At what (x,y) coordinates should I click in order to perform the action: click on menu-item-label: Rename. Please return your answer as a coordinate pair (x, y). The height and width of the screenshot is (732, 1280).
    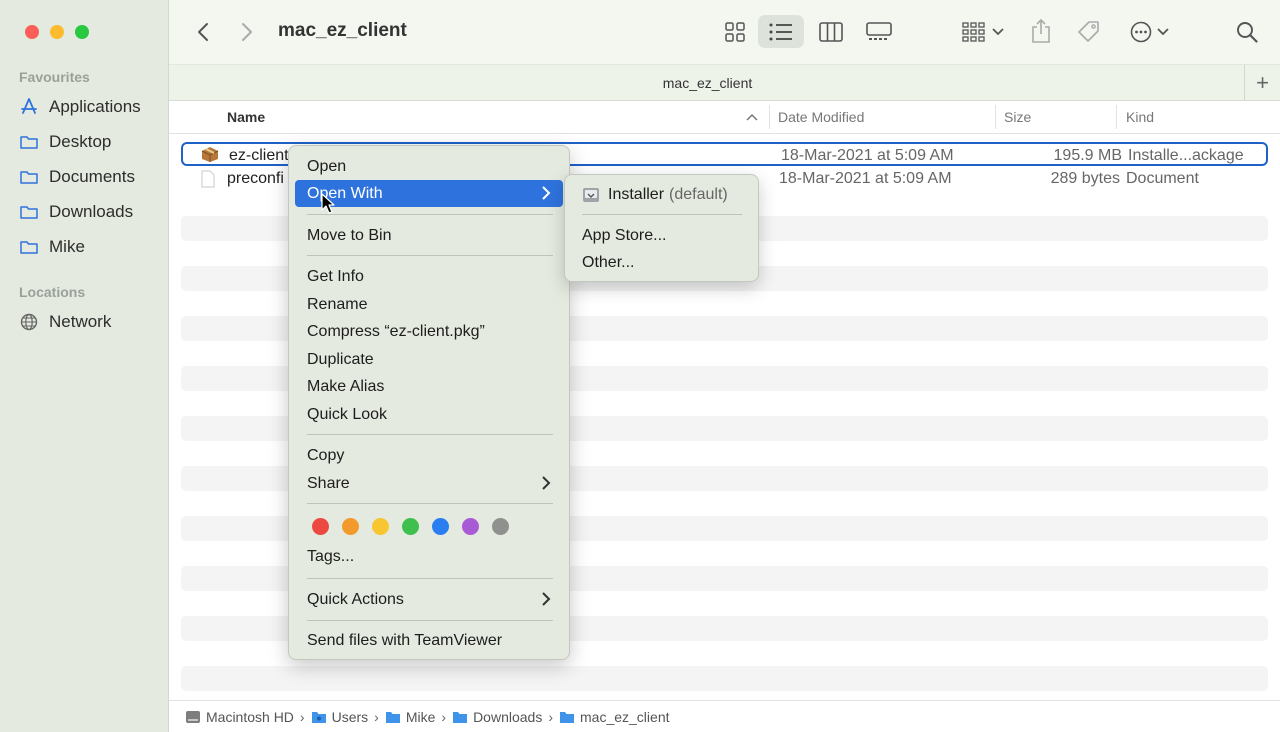
    Looking at the image, I should click on (337, 304).